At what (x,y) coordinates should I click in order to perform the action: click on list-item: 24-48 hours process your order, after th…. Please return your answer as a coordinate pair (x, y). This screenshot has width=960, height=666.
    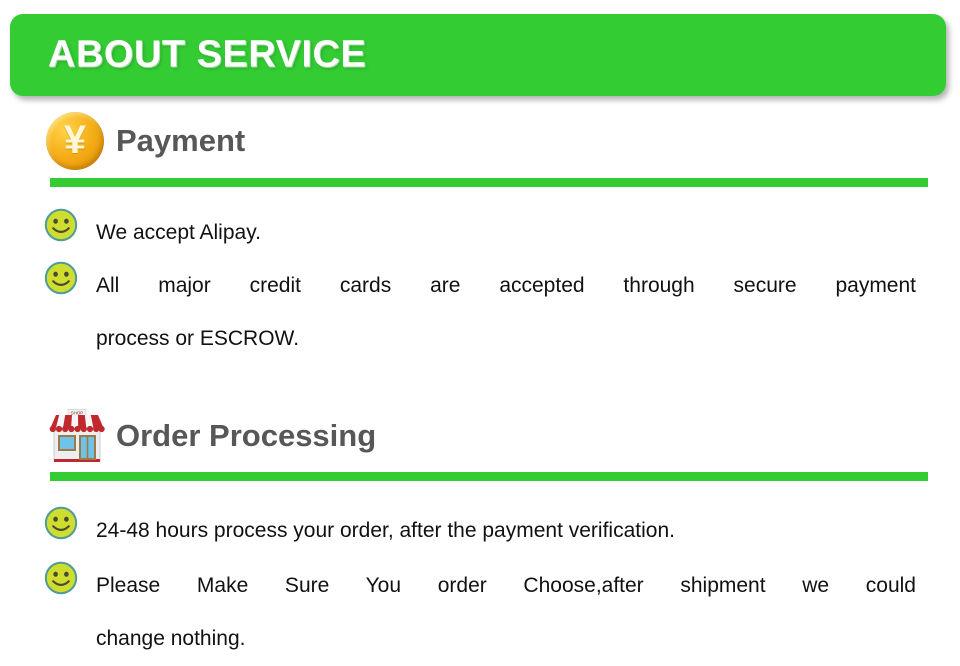
    Looking at the image, I should click on (480, 530).